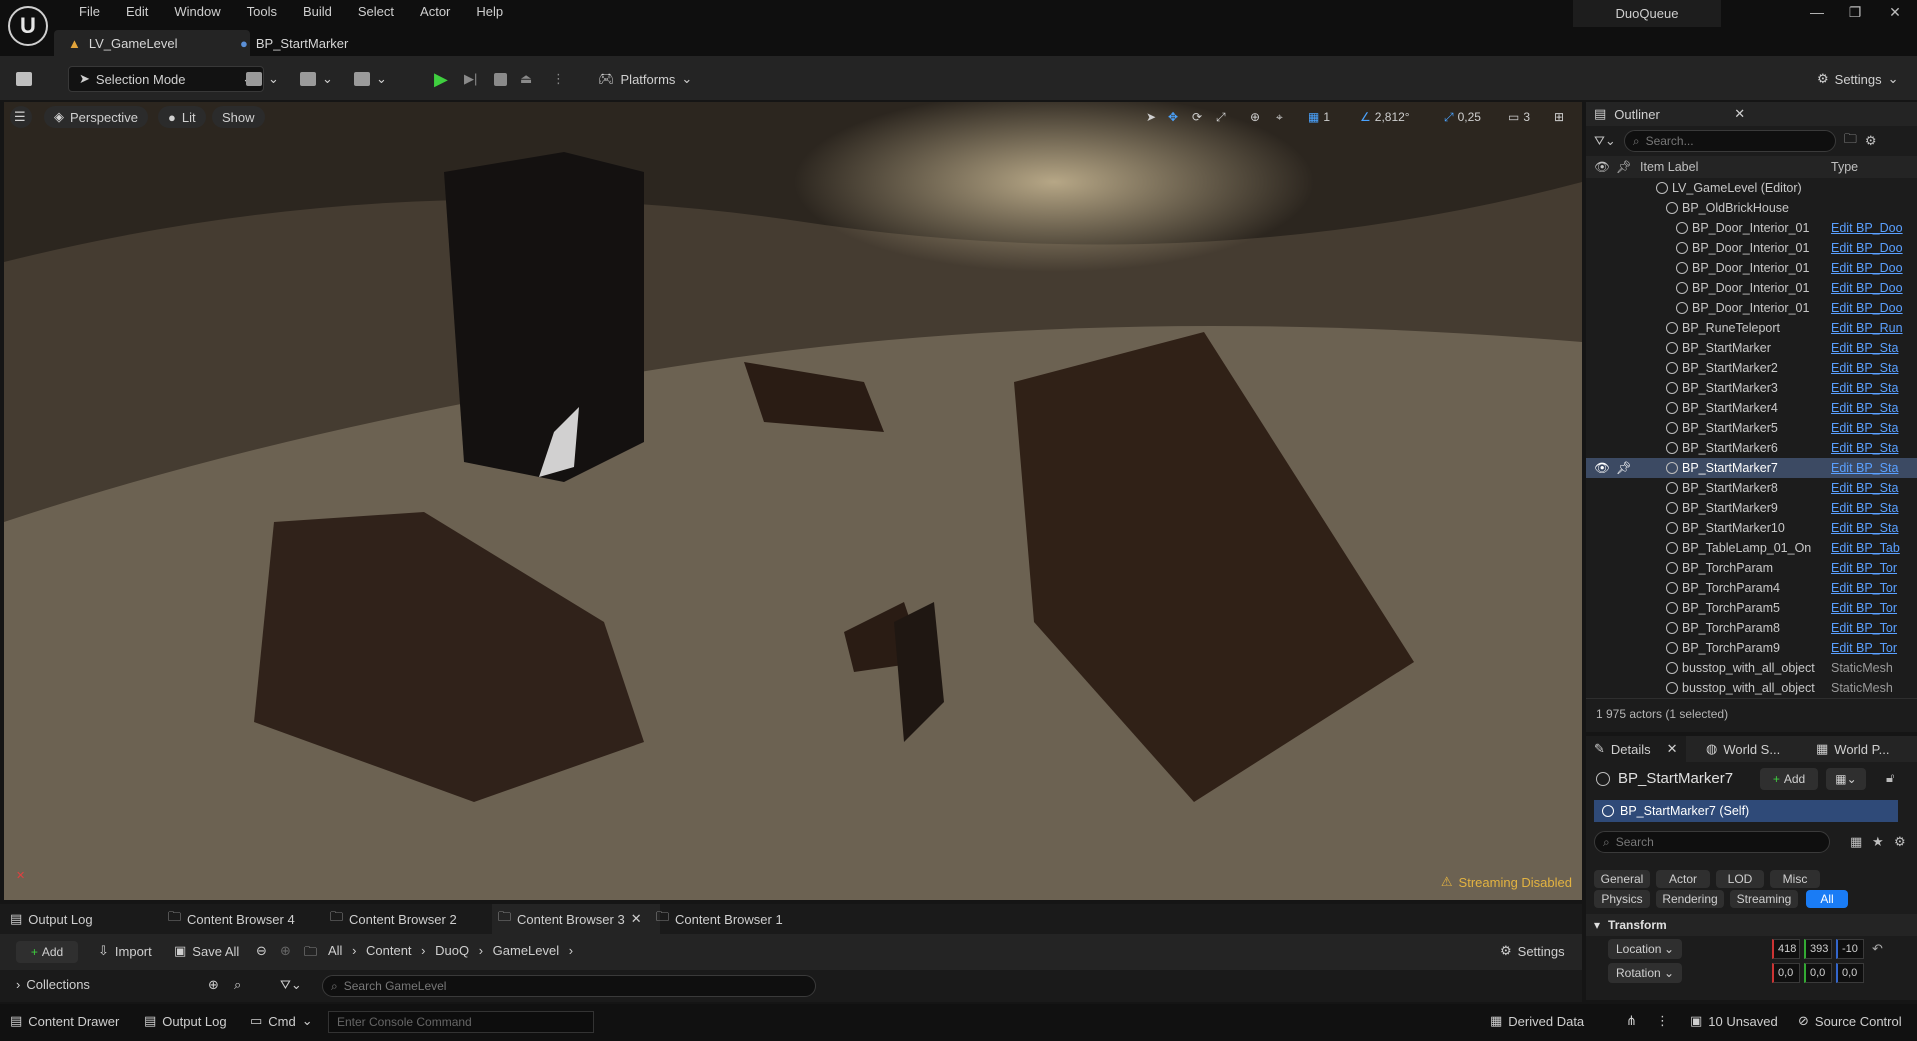 The image size is (1917, 1041). I want to click on eye-icon: 👁︎, so click(1602, 167).